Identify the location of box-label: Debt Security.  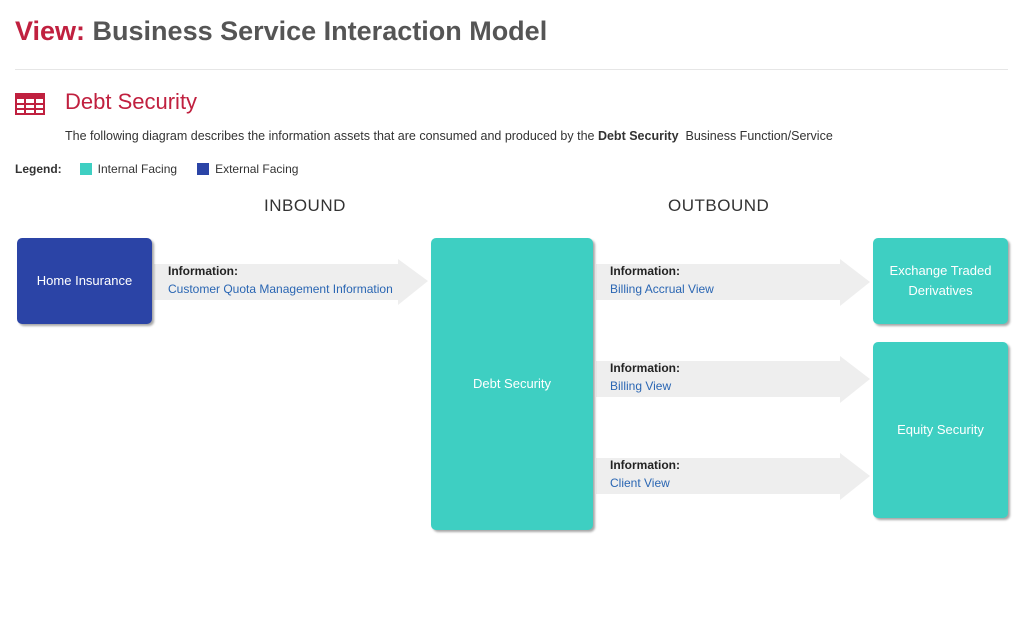
(512, 383).